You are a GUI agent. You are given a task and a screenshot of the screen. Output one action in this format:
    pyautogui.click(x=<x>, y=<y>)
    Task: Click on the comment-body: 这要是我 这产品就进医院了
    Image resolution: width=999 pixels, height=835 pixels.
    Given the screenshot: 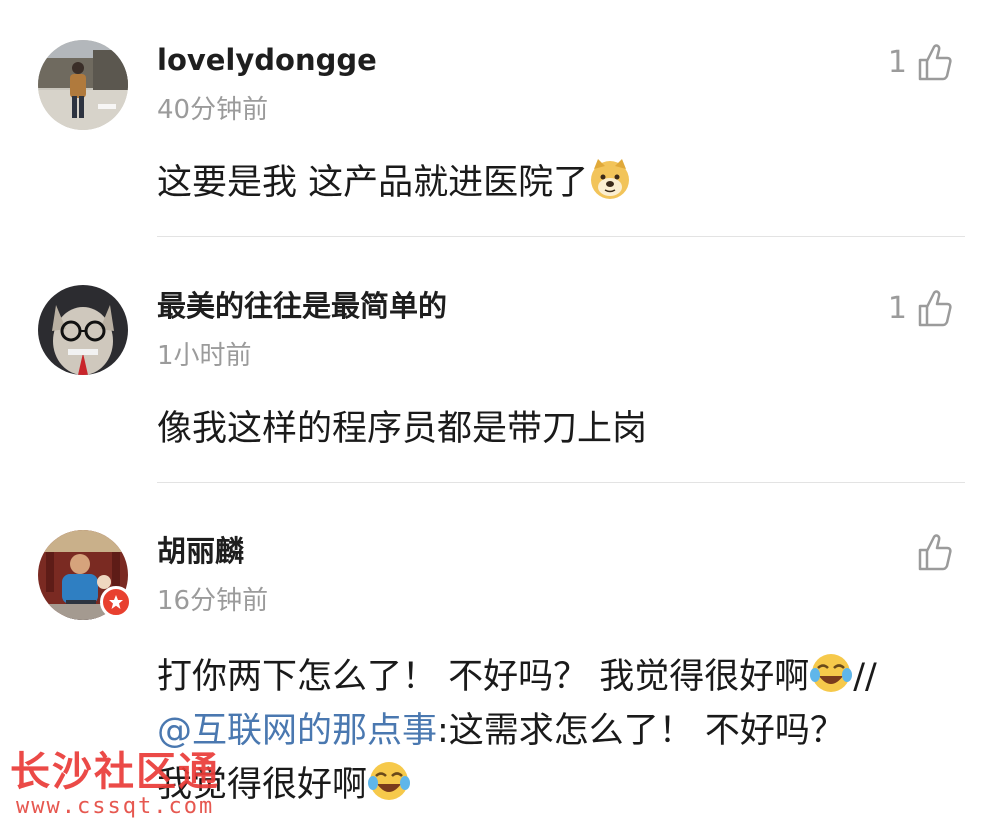 What is the action you would take?
    pyautogui.click(x=373, y=183)
    